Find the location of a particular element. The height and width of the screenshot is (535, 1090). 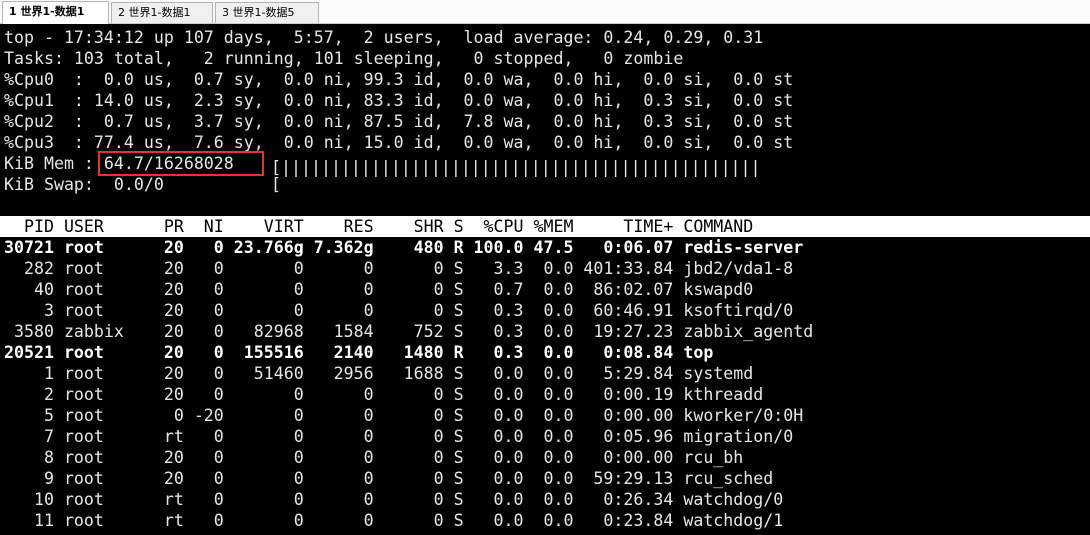

swap-usage-bar: [ is located at coordinates (276, 184).